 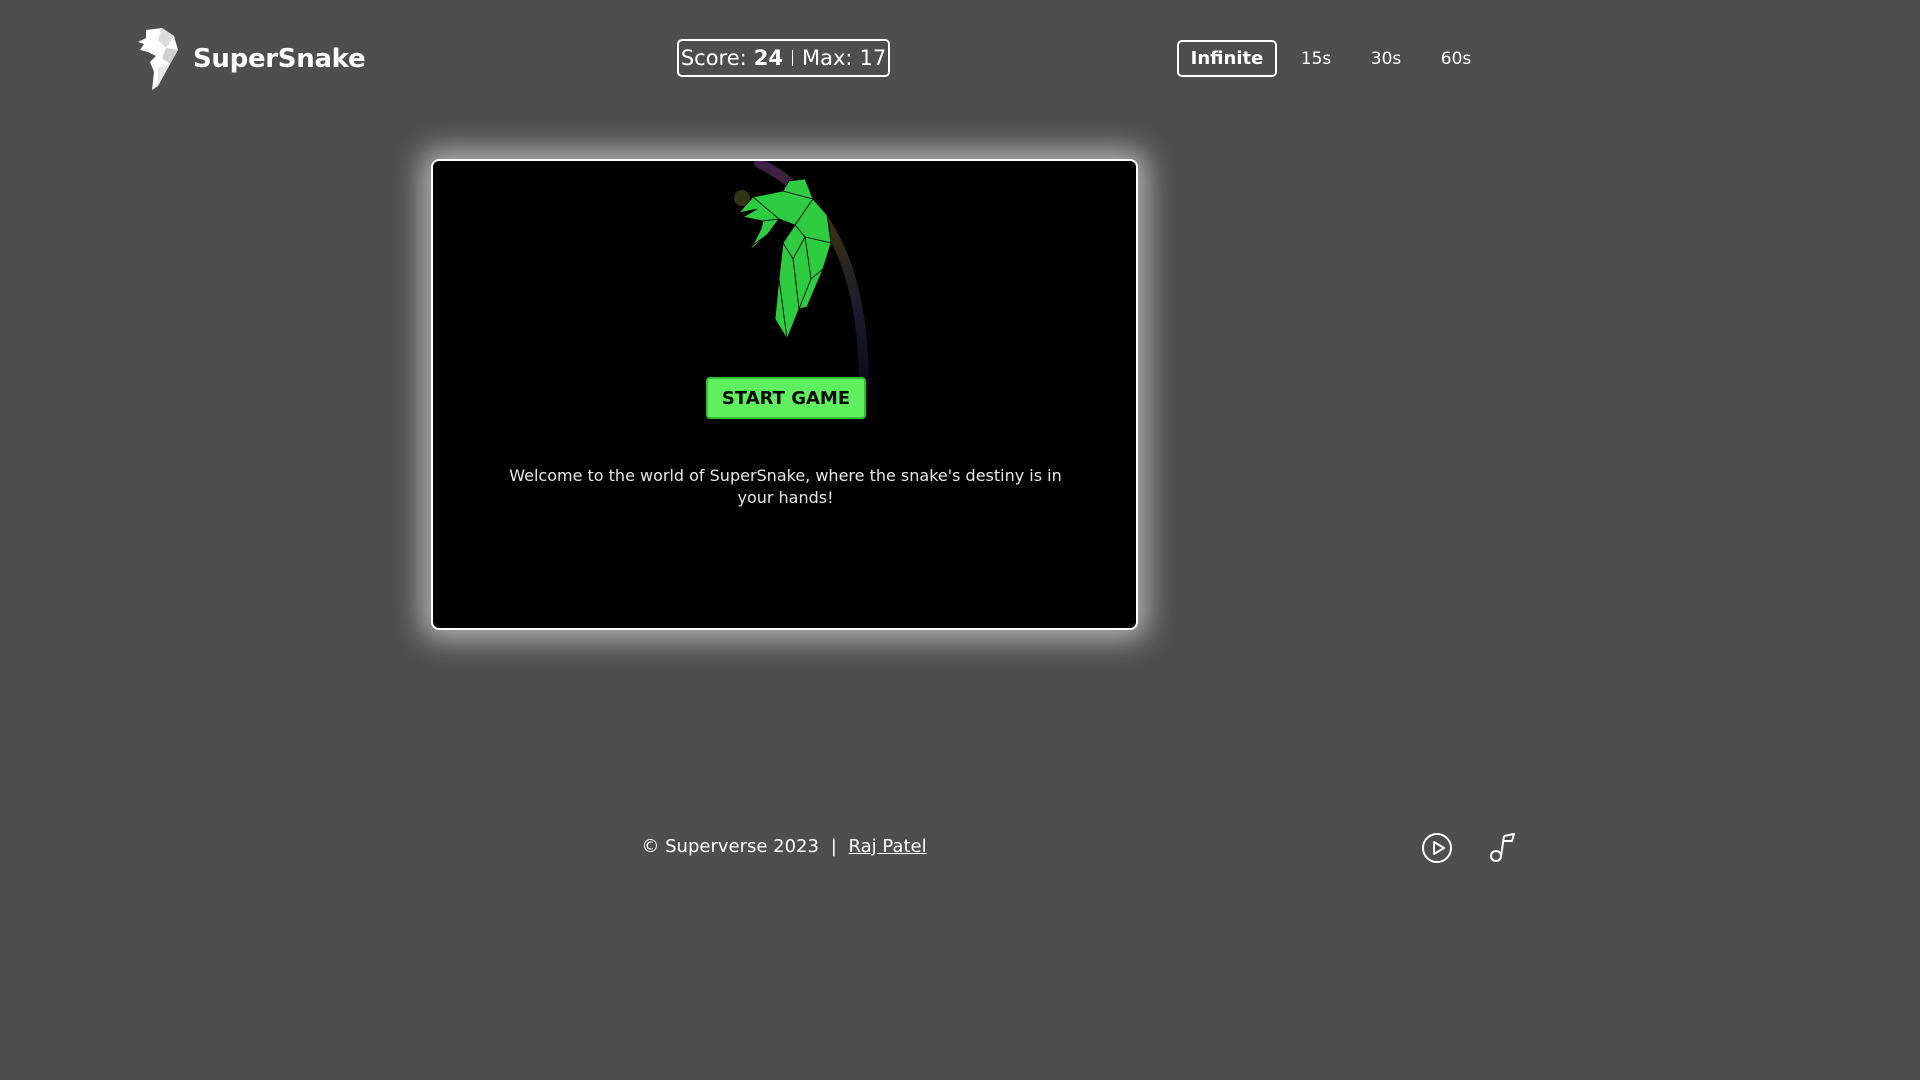 I want to click on mode-30s: 30s, so click(x=1386, y=58).